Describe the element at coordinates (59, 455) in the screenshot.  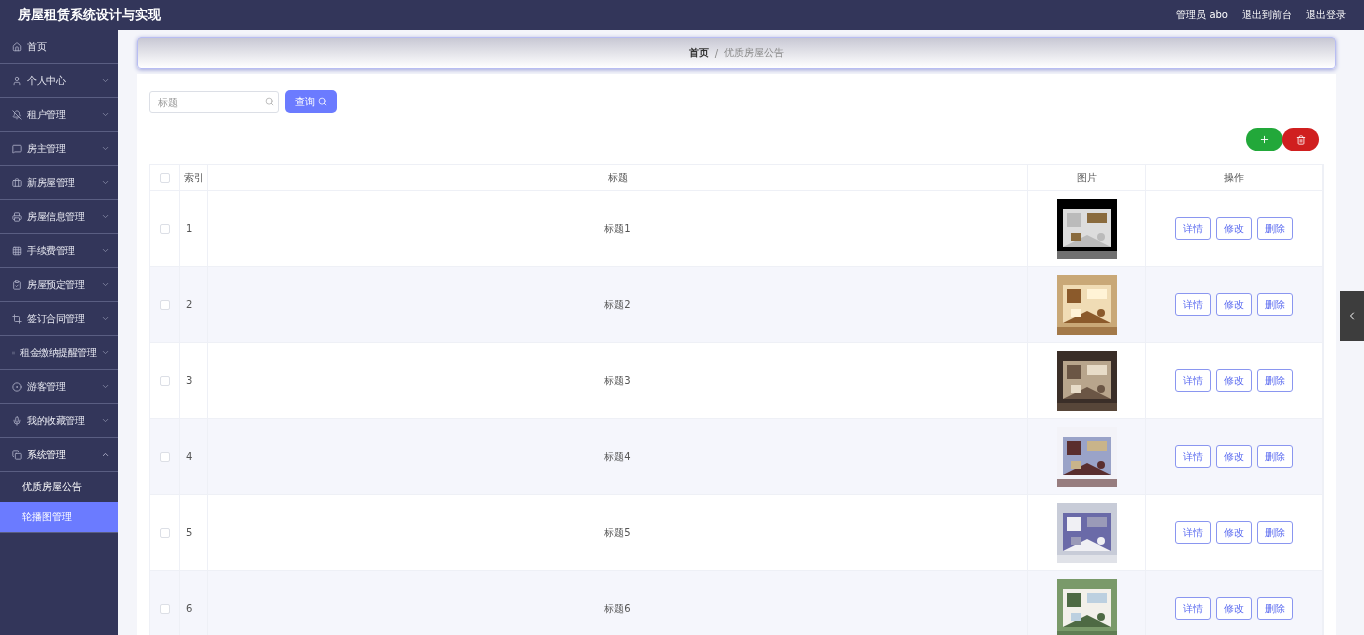
I see `sidebar-item: 系统管理` at that location.